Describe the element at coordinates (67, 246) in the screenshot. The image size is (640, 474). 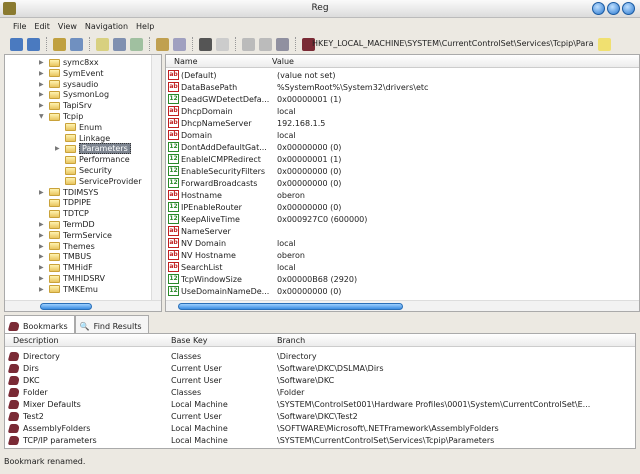
I see `tree-item: ▶ Themes` at that location.